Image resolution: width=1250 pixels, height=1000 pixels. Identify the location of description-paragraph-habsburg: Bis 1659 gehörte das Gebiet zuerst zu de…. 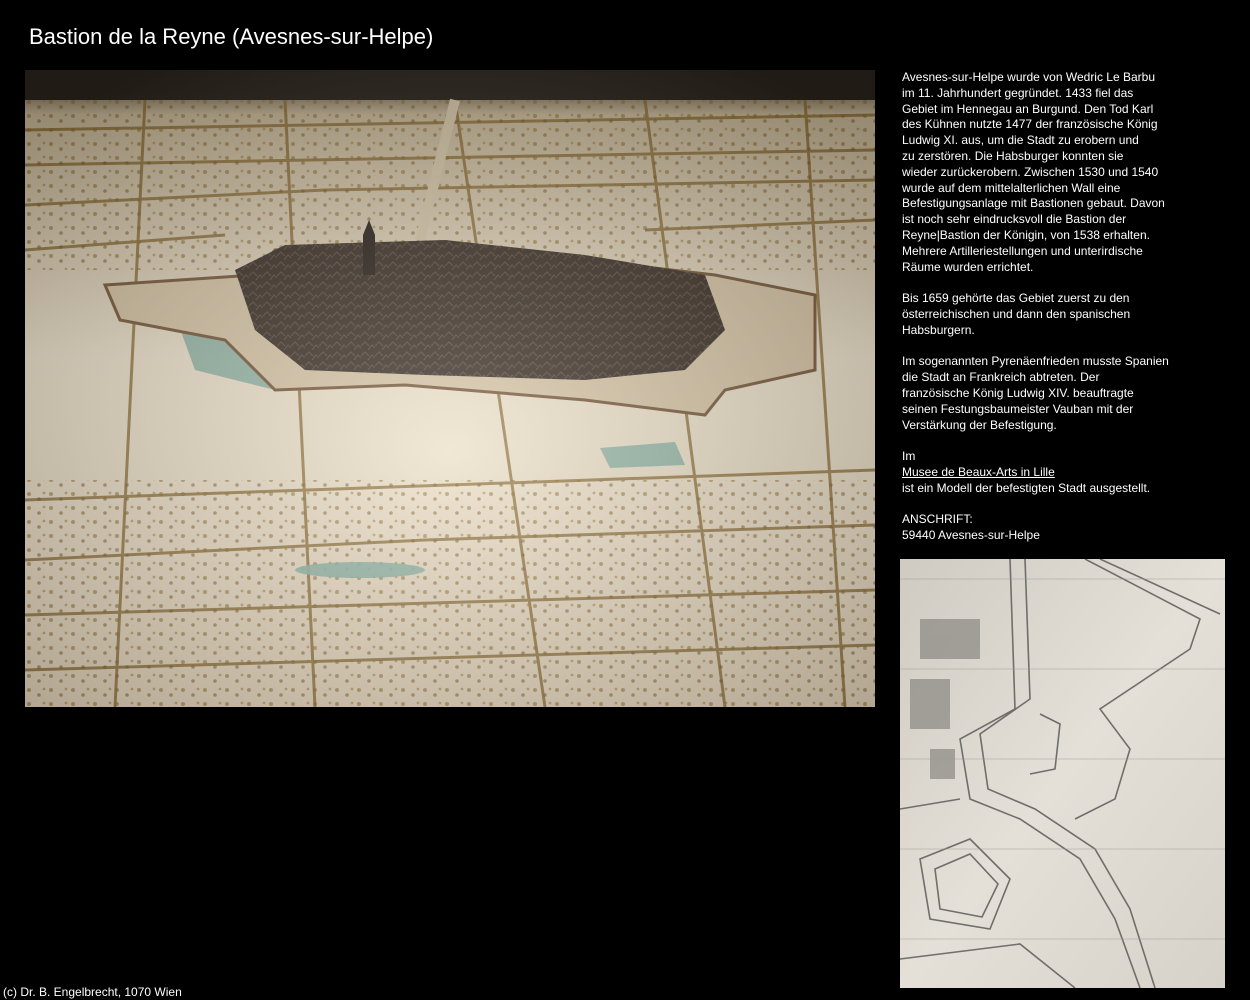
(1052, 314).